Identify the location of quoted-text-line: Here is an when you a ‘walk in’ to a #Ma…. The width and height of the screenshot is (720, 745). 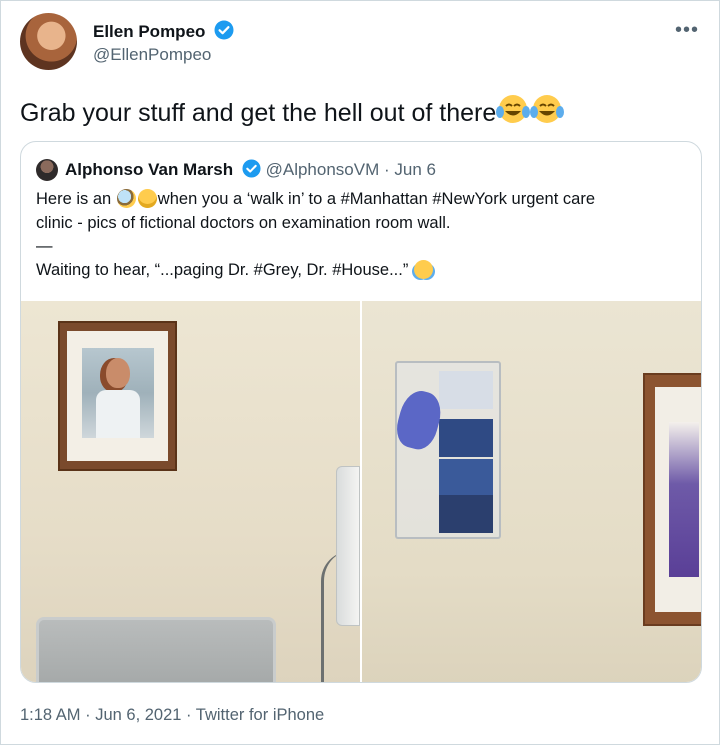
(366, 200).